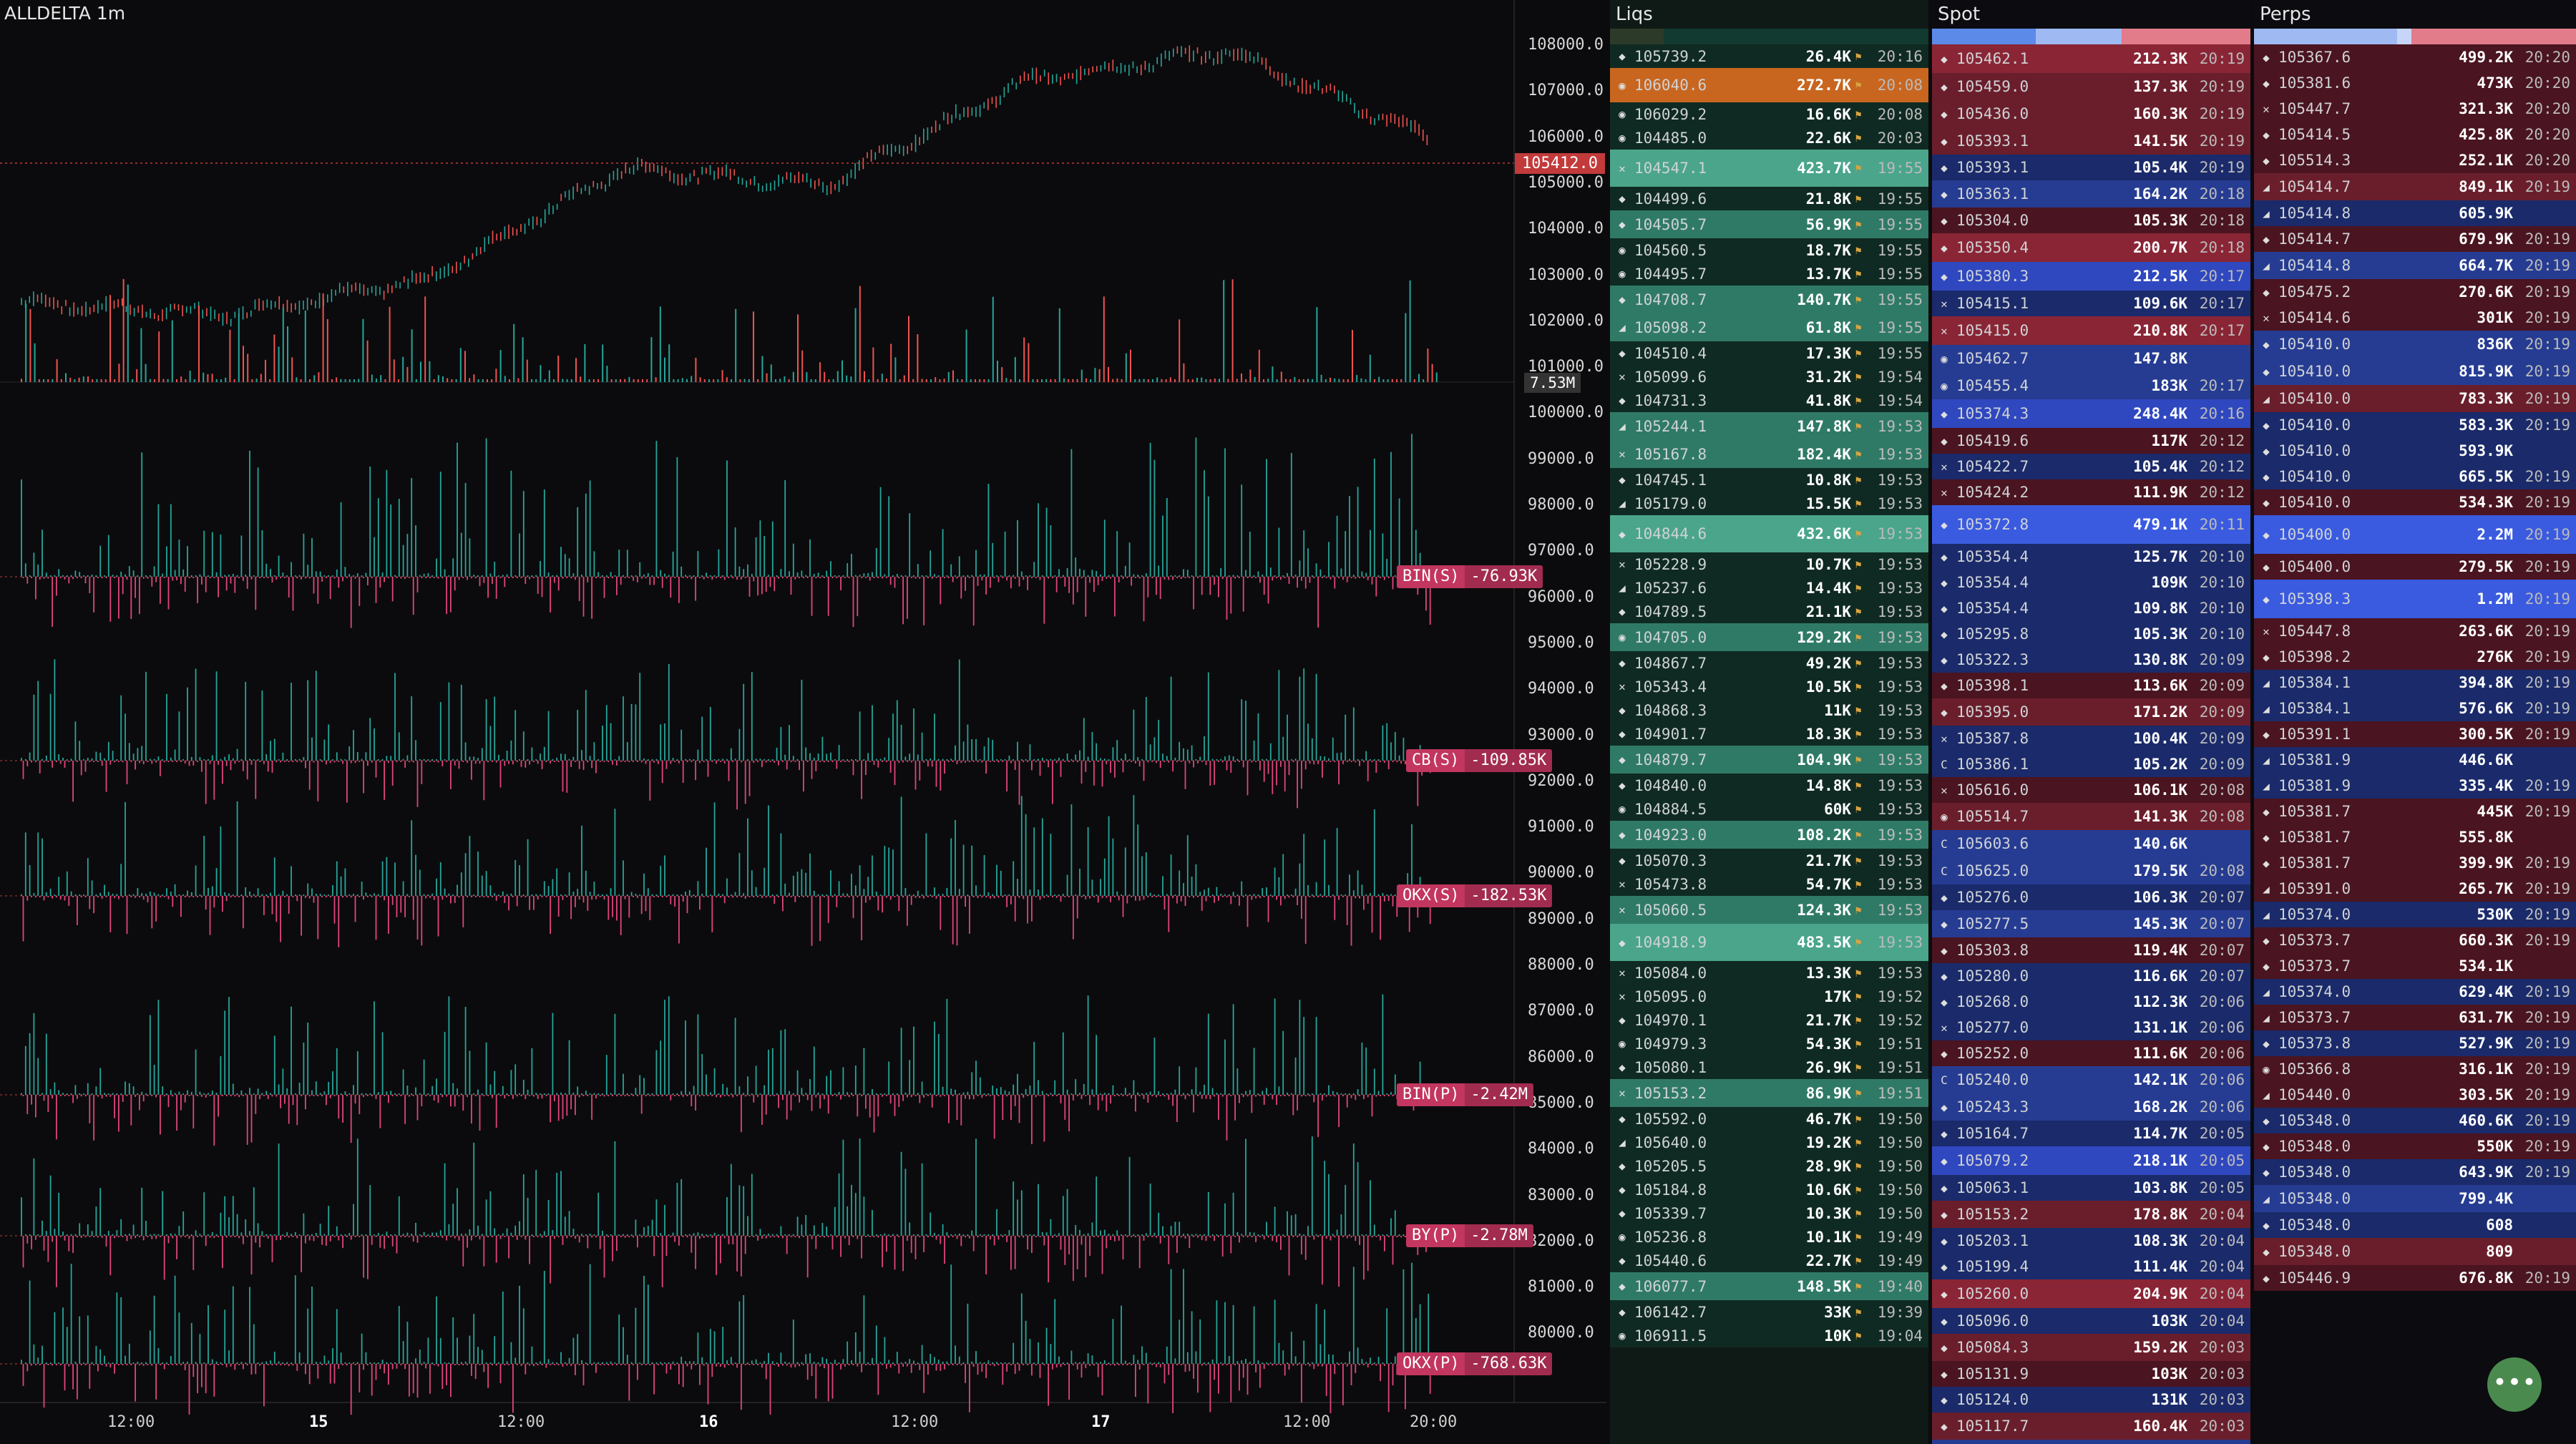  Describe the element at coordinates (1670, 353) in the screenshot. I see `price: 104510.4` at that location.